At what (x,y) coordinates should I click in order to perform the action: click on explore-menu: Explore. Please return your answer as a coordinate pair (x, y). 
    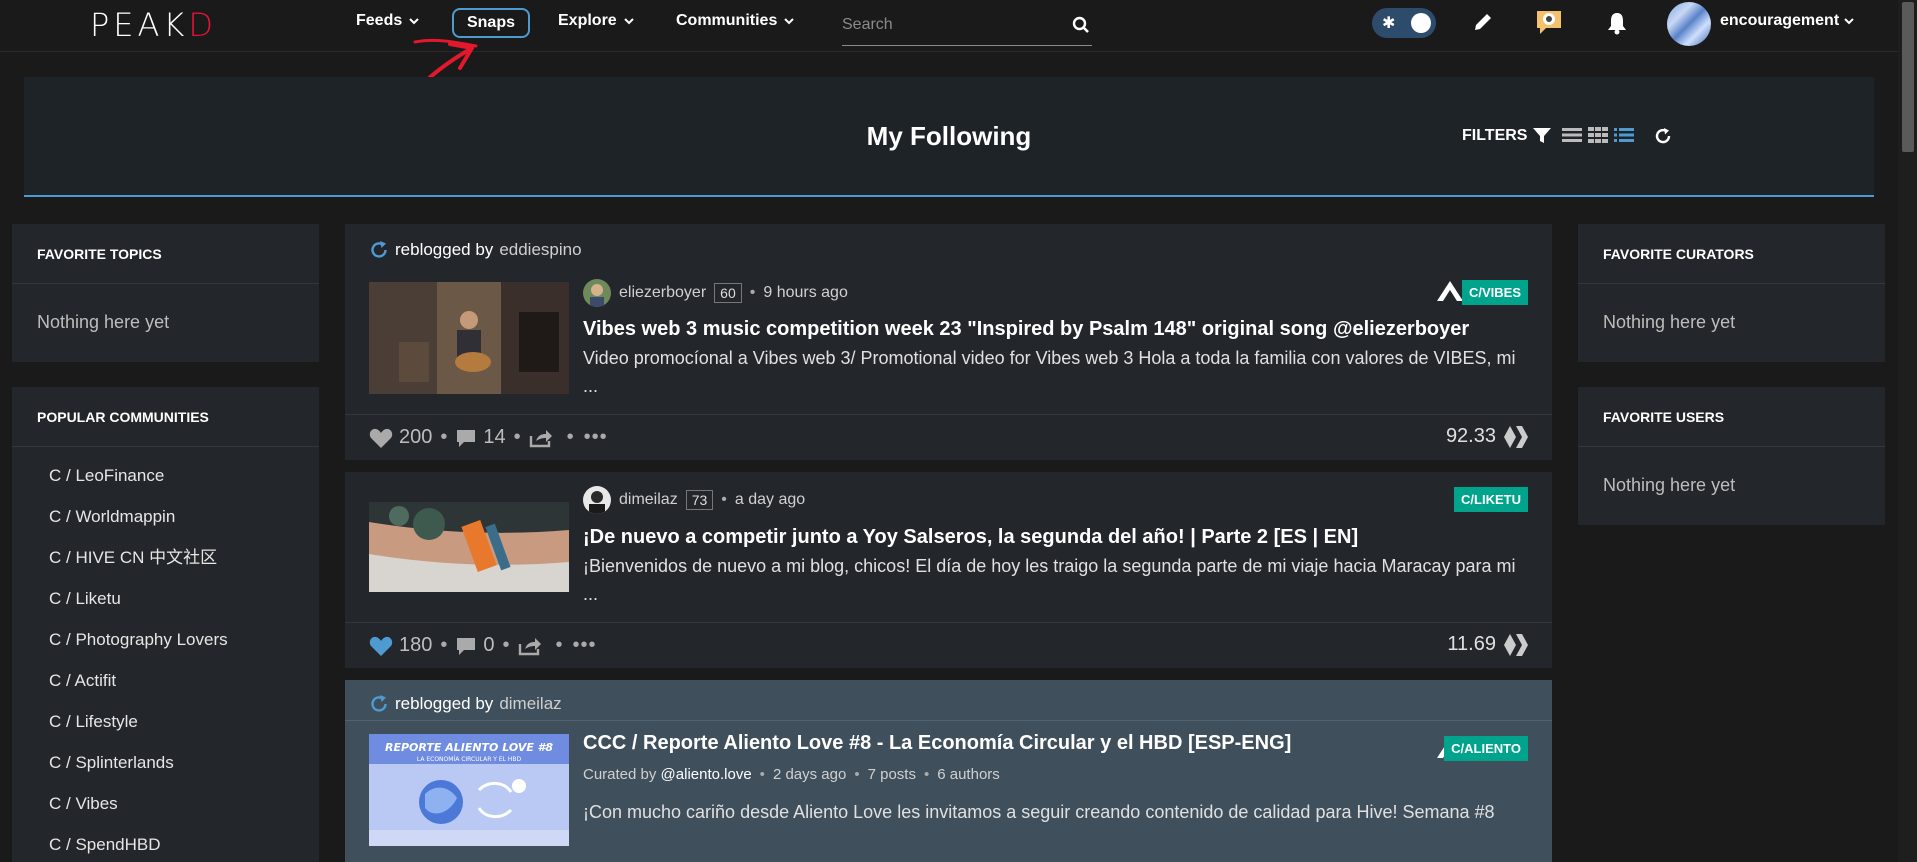
    Looking at the image, I should click on (596, 21).